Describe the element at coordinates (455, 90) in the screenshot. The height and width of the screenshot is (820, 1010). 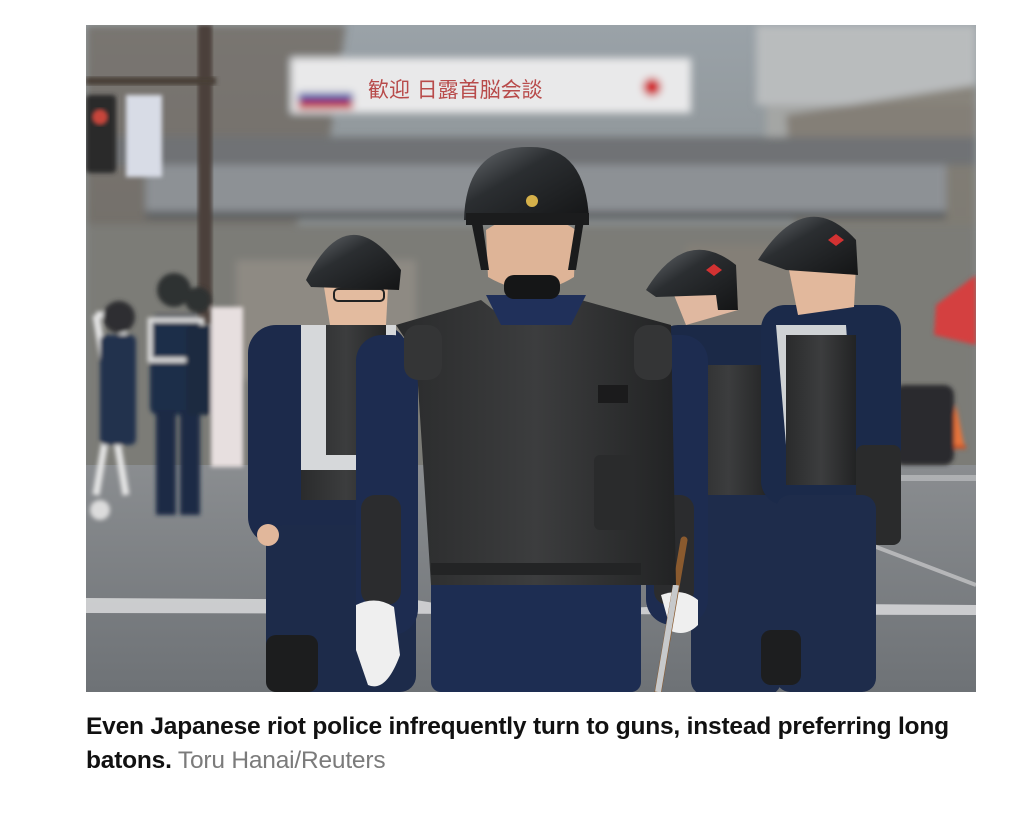
I see `banner-text: 歓迎 日露首脳会談` at that location.